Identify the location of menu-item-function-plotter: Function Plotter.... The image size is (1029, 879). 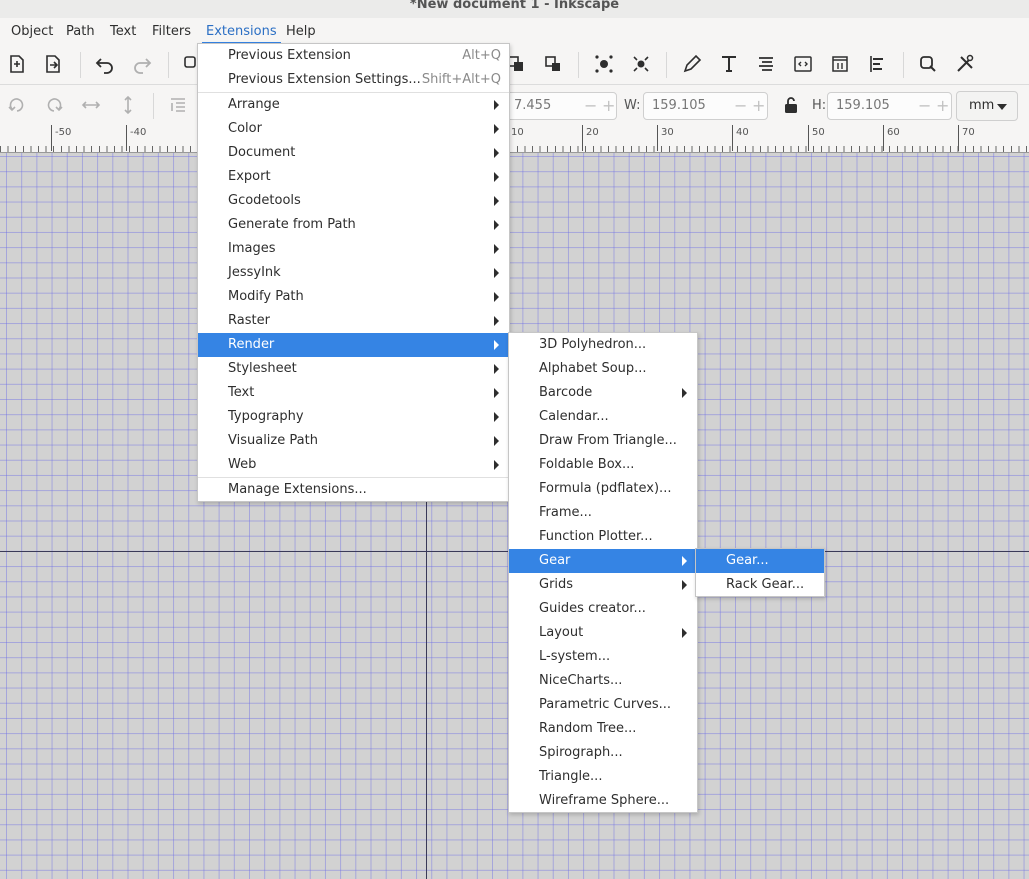
(603, 537).